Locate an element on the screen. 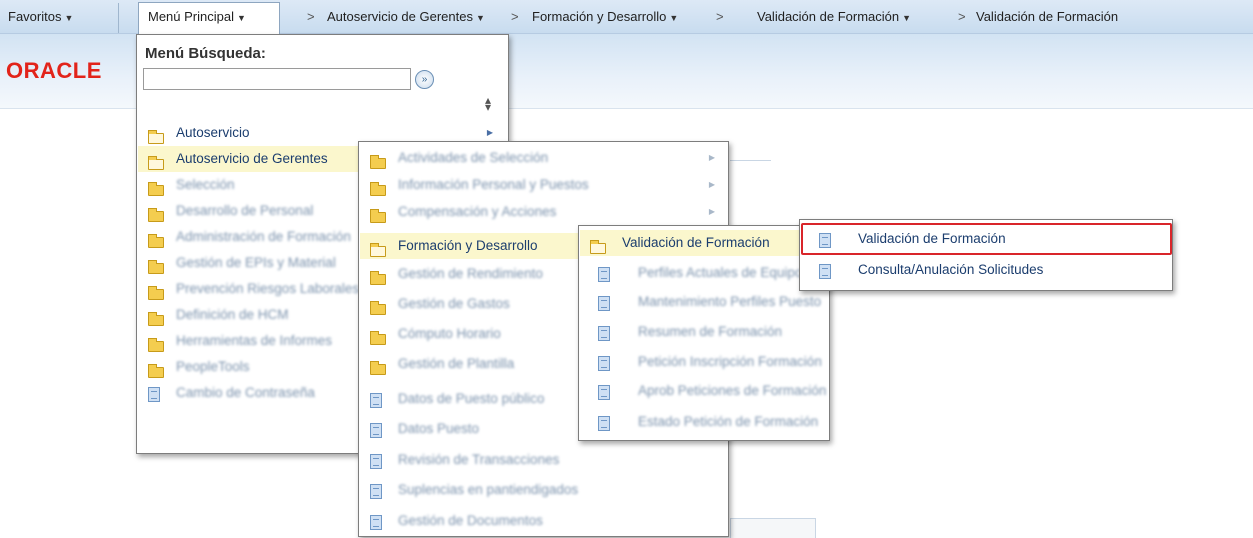 The image size is (1253, 538). submenu-item-actividades-seleccion: Actividades de Selección ▶ is located at coordinates (544, 158).